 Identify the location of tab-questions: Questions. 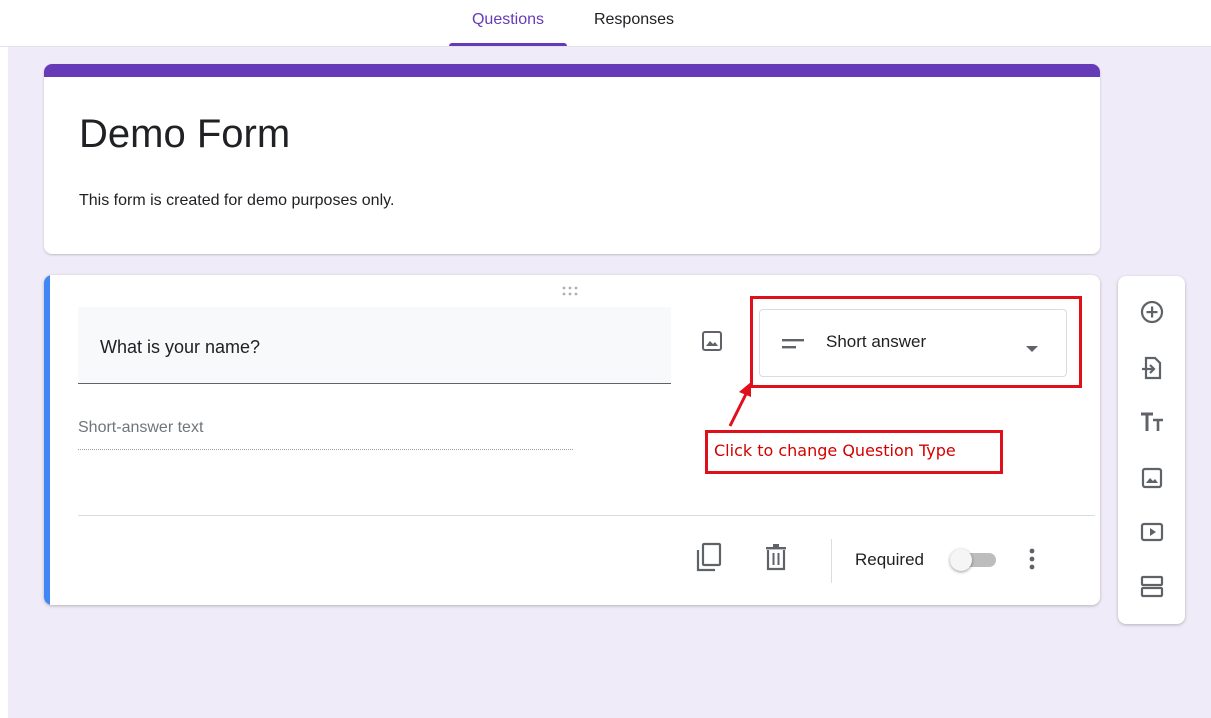
(508, 23).